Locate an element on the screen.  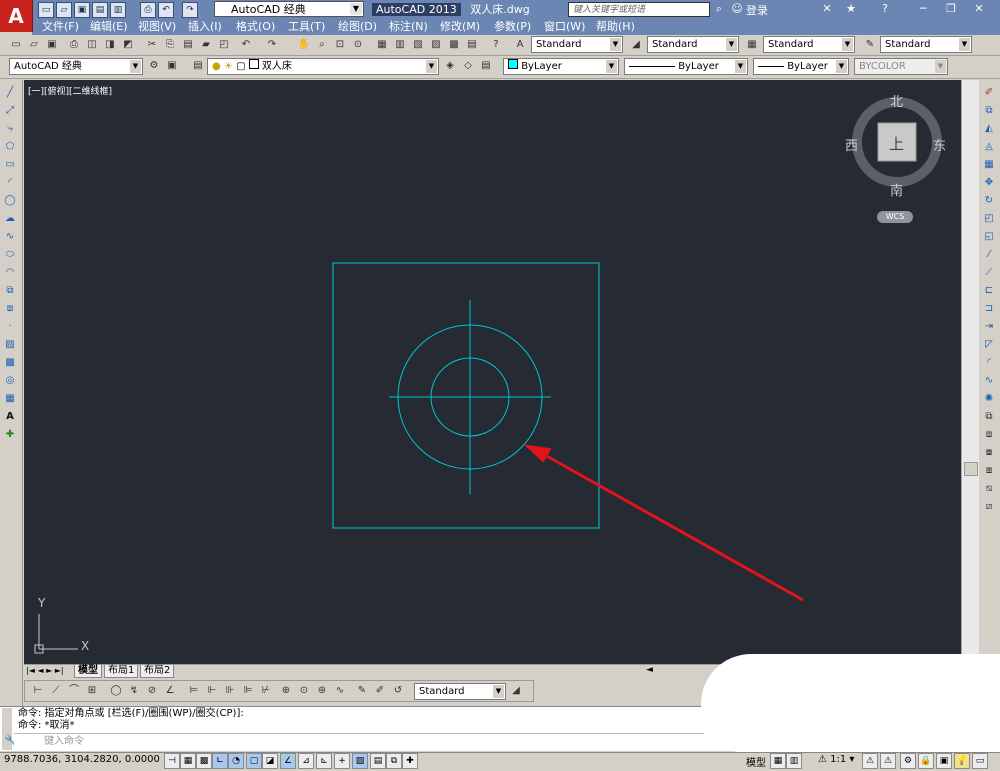
quick-view-drawings-icon: ▥ is located at coordinates (794, 761).